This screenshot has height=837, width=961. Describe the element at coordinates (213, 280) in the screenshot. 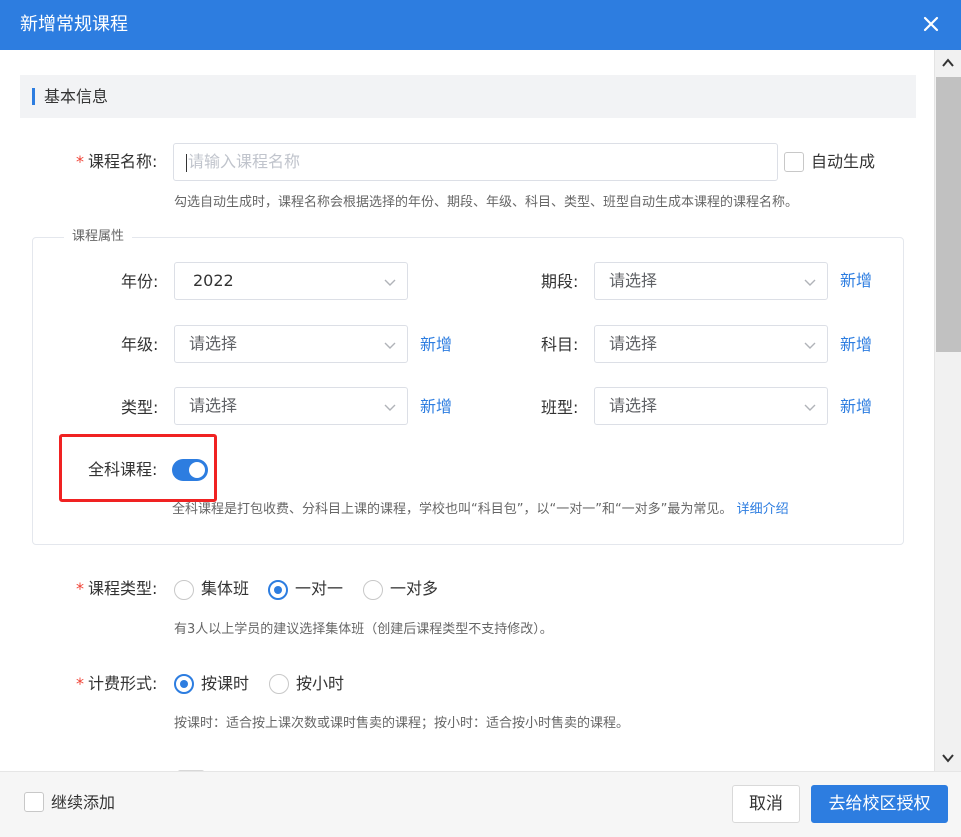

I see `year-value: 2022` at that location.